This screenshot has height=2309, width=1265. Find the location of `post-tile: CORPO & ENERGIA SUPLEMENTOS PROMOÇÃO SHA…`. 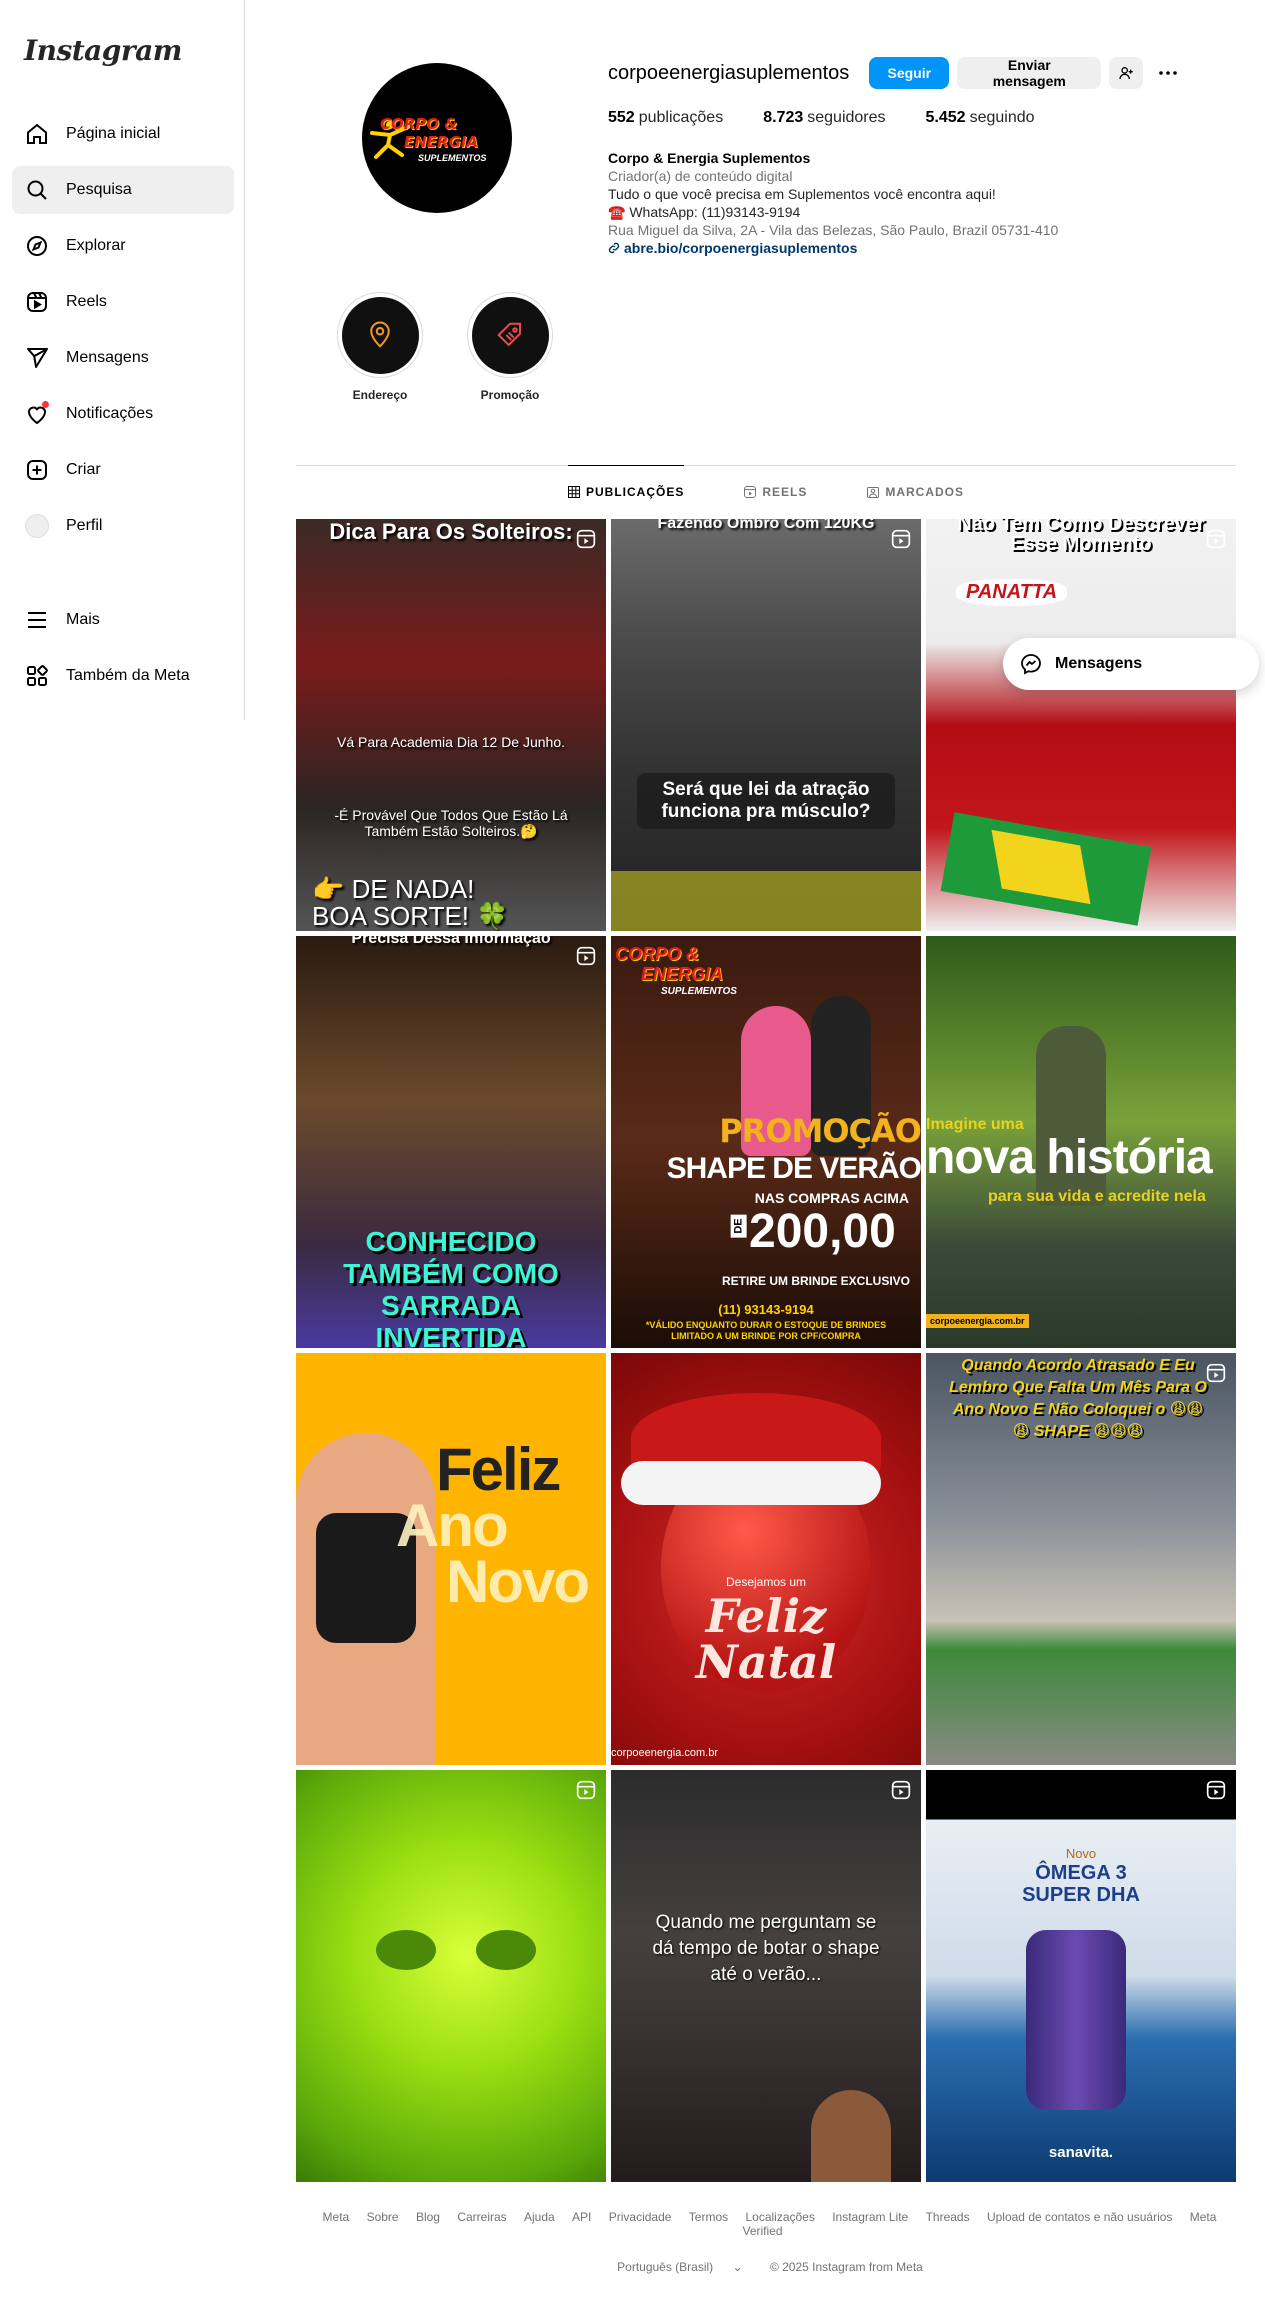

post-tile: CORPO & ENERGIA SUPLEMENTOS PROMOÇÃO SHA… is located at coordinates (766, 1142).